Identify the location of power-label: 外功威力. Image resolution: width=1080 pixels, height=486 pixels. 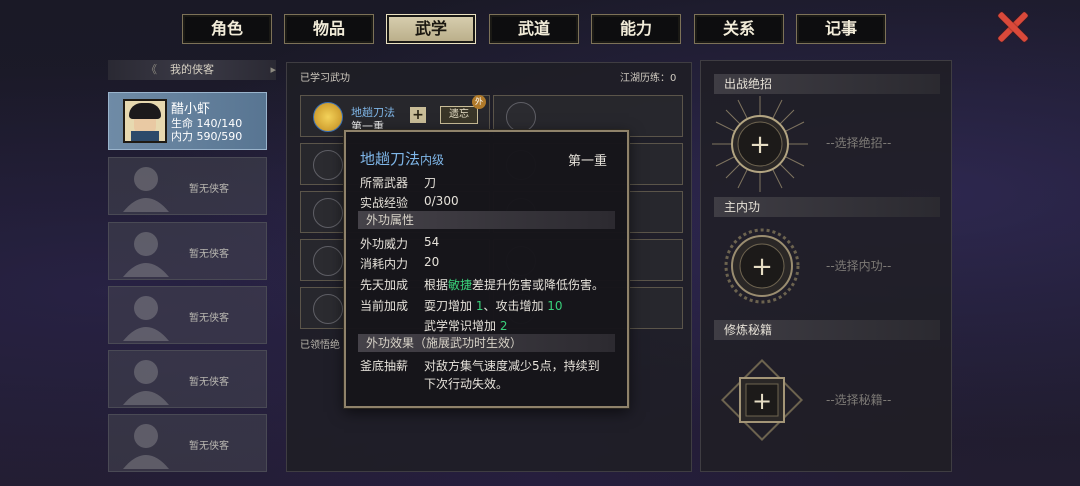
(384, 244).